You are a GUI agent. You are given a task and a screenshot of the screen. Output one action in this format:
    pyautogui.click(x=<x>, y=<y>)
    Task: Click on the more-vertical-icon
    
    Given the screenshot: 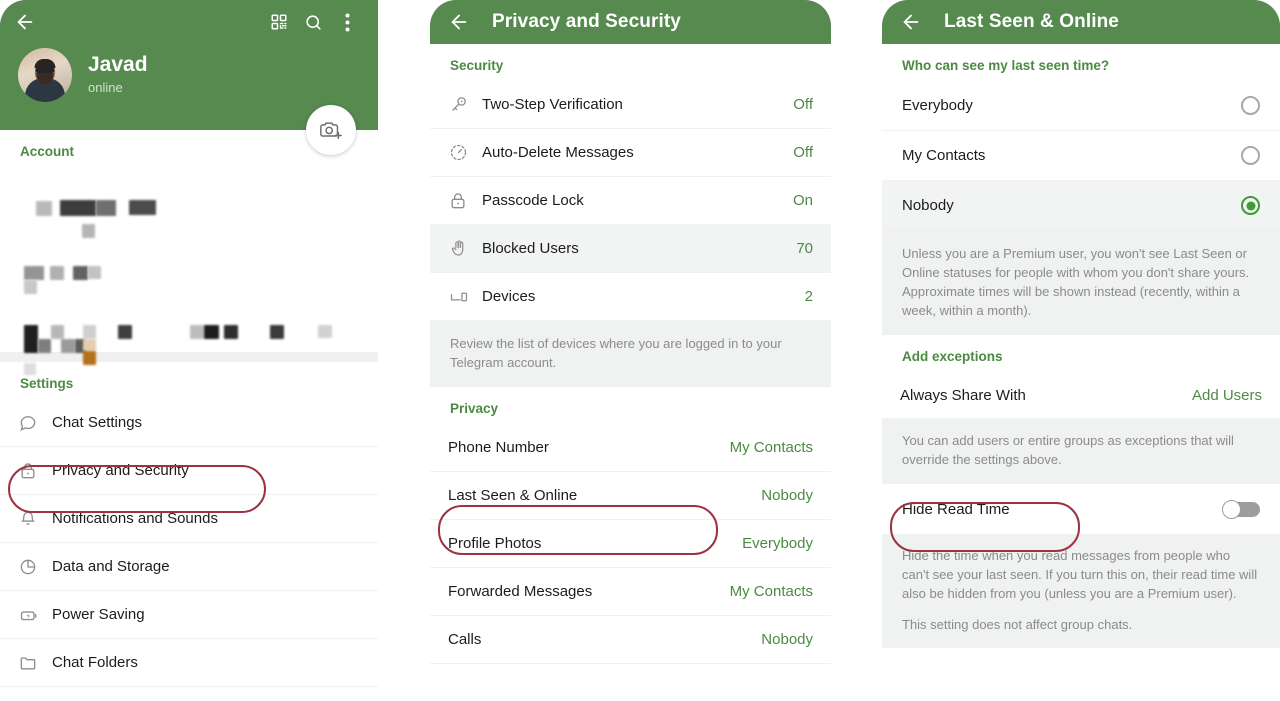 What is the action you would take?
    pyautogui.click(x=347, y=22)
    